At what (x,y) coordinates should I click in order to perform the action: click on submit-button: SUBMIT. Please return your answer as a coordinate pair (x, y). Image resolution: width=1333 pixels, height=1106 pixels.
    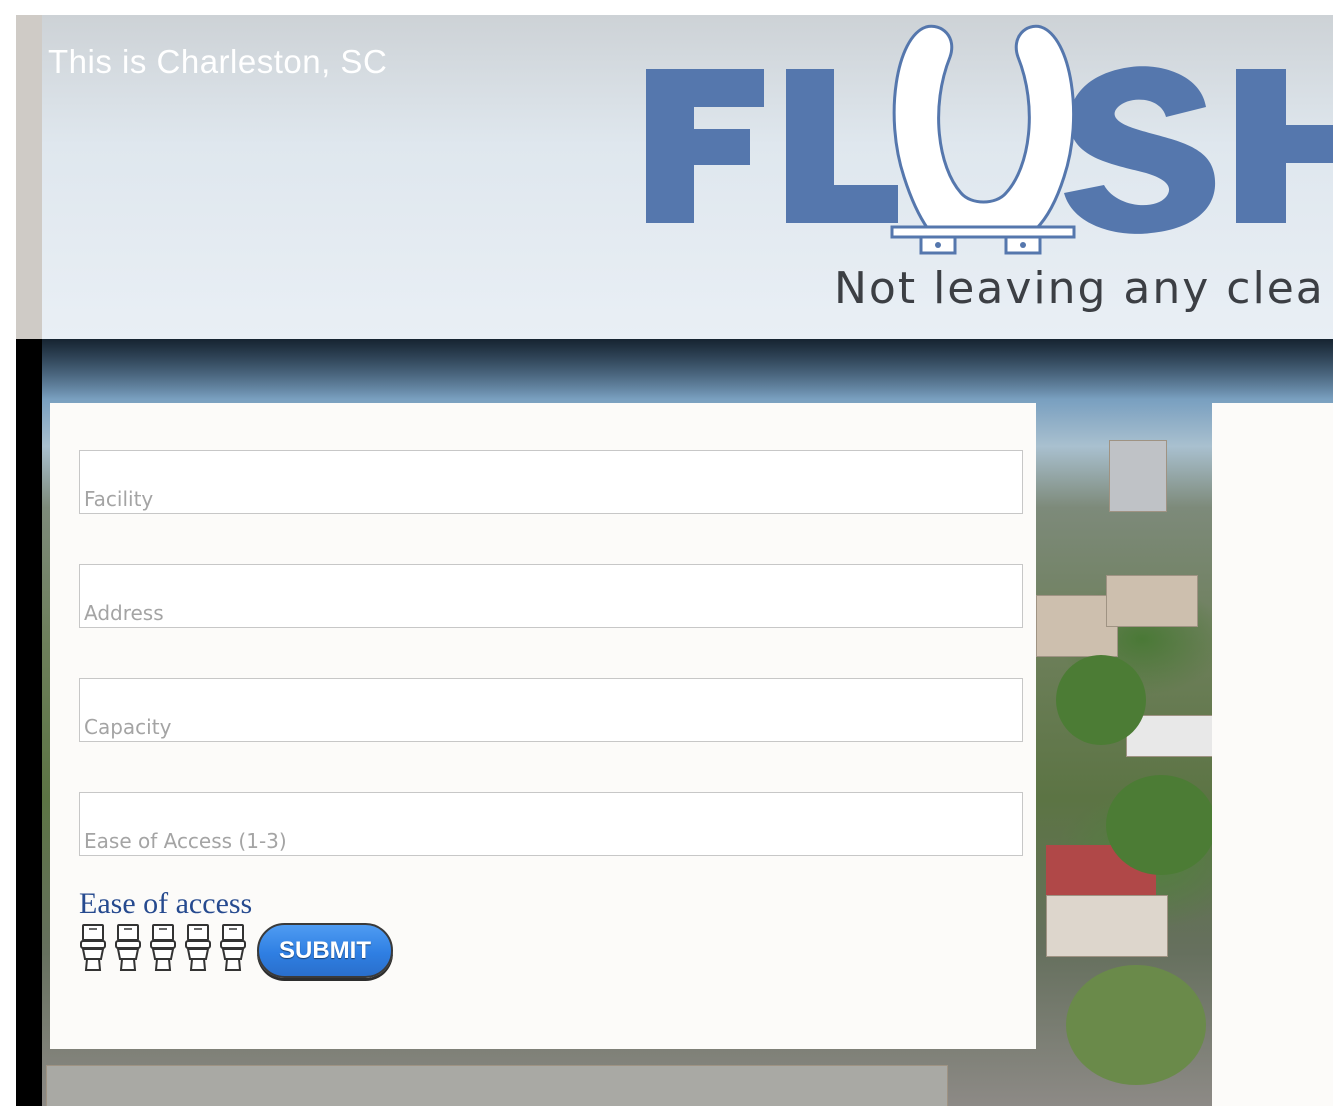
    Looking at the image, I should click on (325, 950).